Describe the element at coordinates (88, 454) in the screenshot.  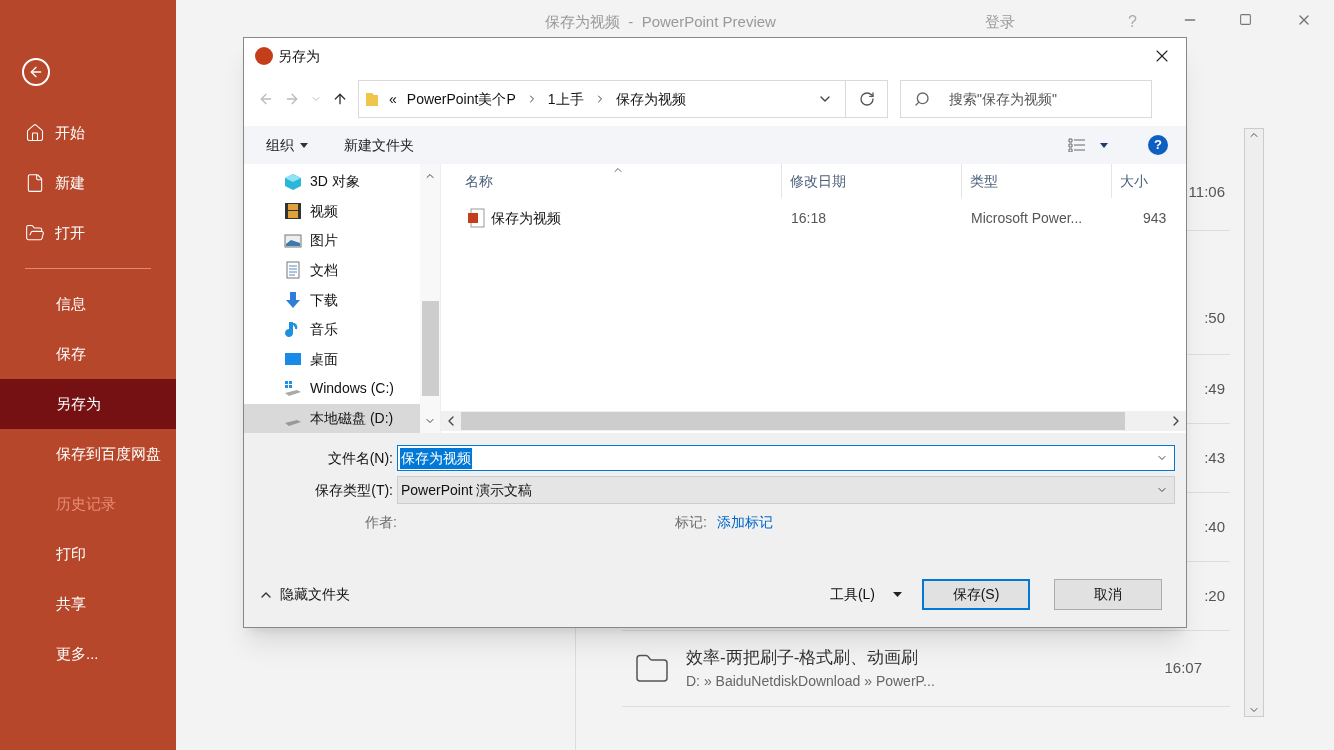
I see `sidebar-item: 保存到百度网盘` at that location.